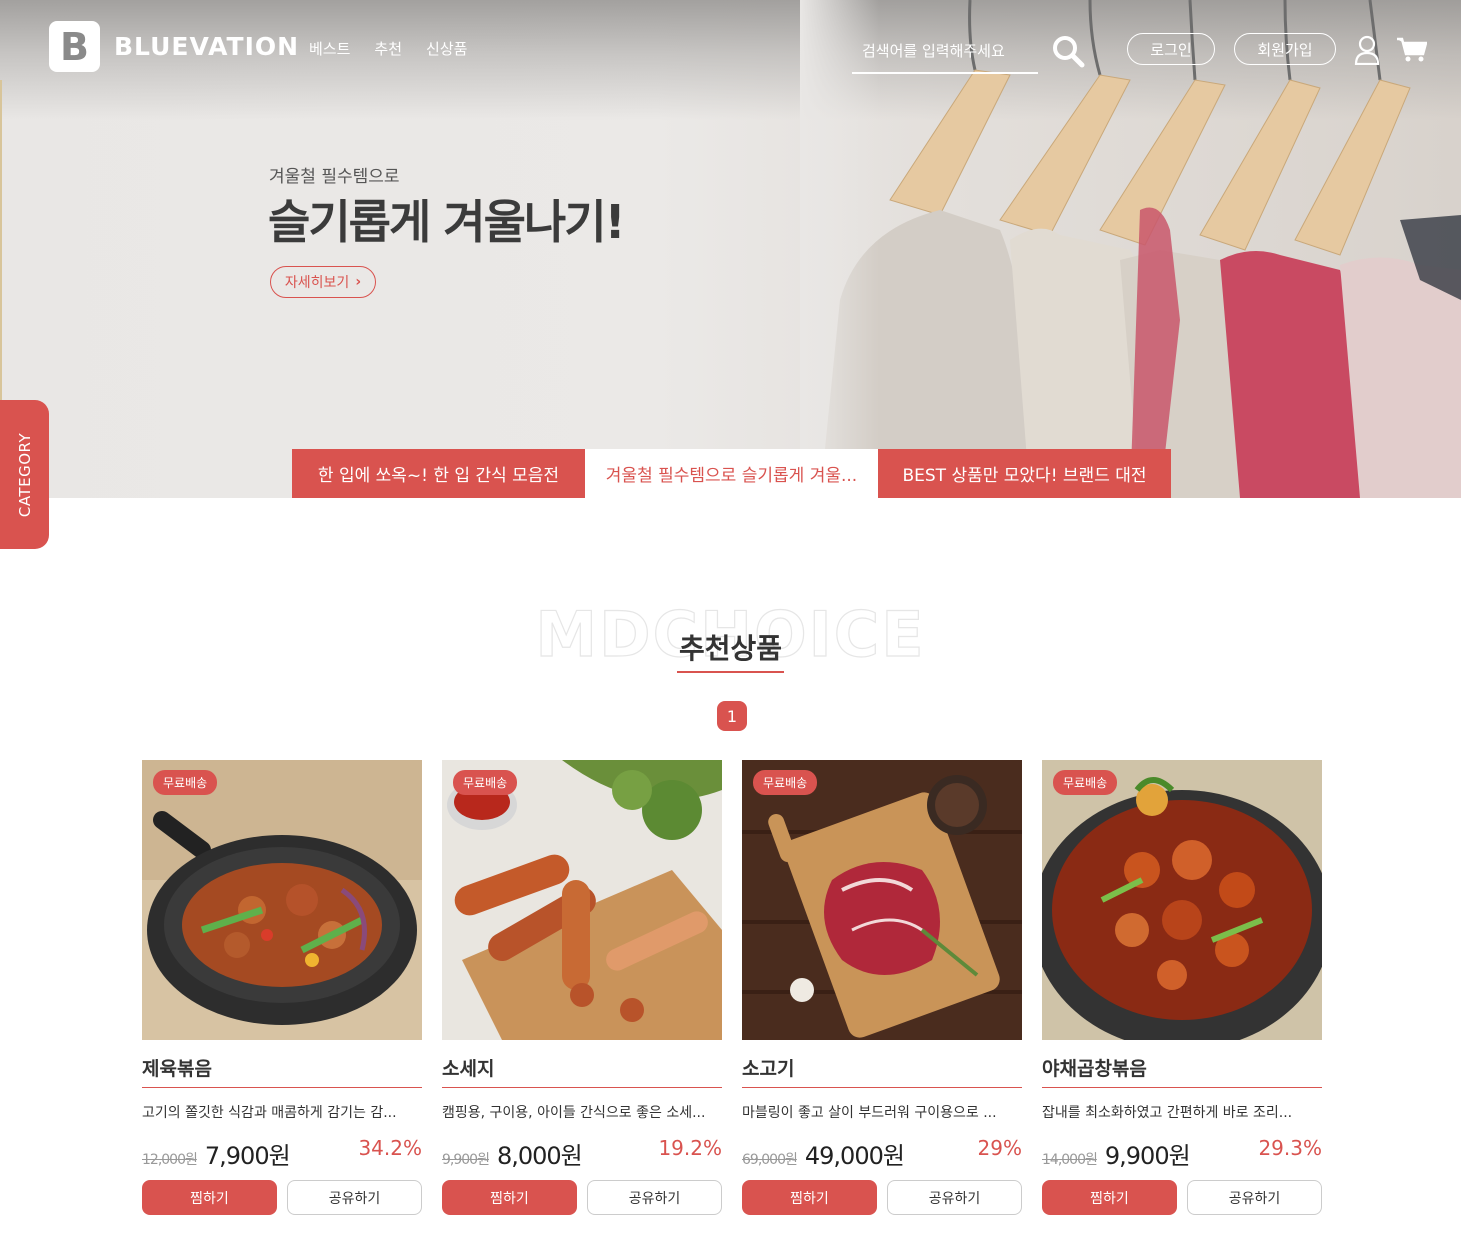 The image size is (1461, 1239). I want to click on discount-rate: 34.2%, so click(390, 1148).